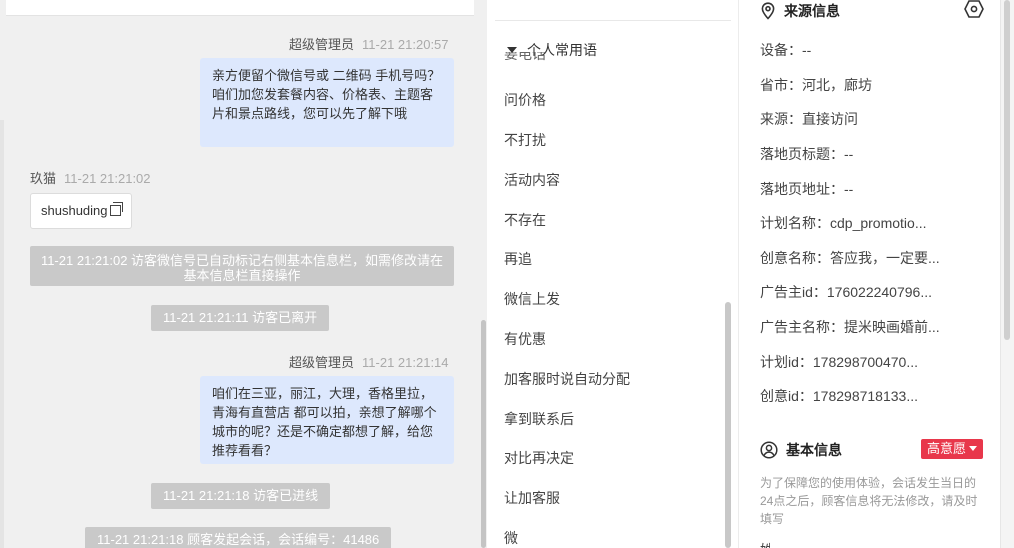  I want to click on visitor-message-meta: 玖猫 11-21 21:21:02, so click(90, 177).